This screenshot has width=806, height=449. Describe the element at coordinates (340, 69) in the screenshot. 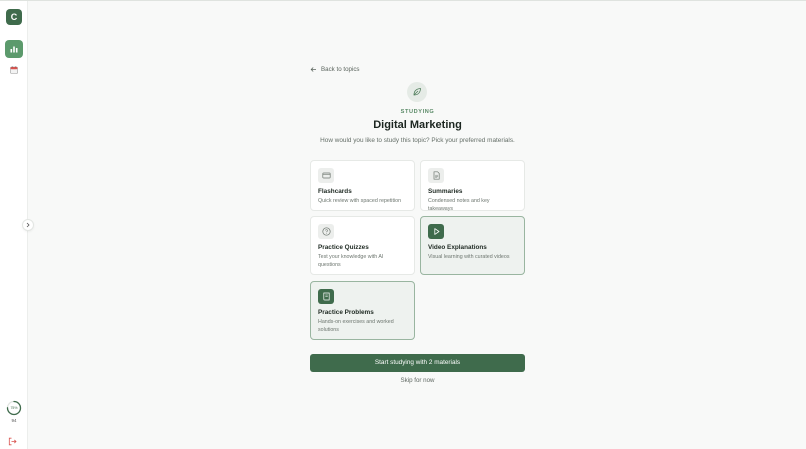

I see `back-link-label: Back to topics` at that location.